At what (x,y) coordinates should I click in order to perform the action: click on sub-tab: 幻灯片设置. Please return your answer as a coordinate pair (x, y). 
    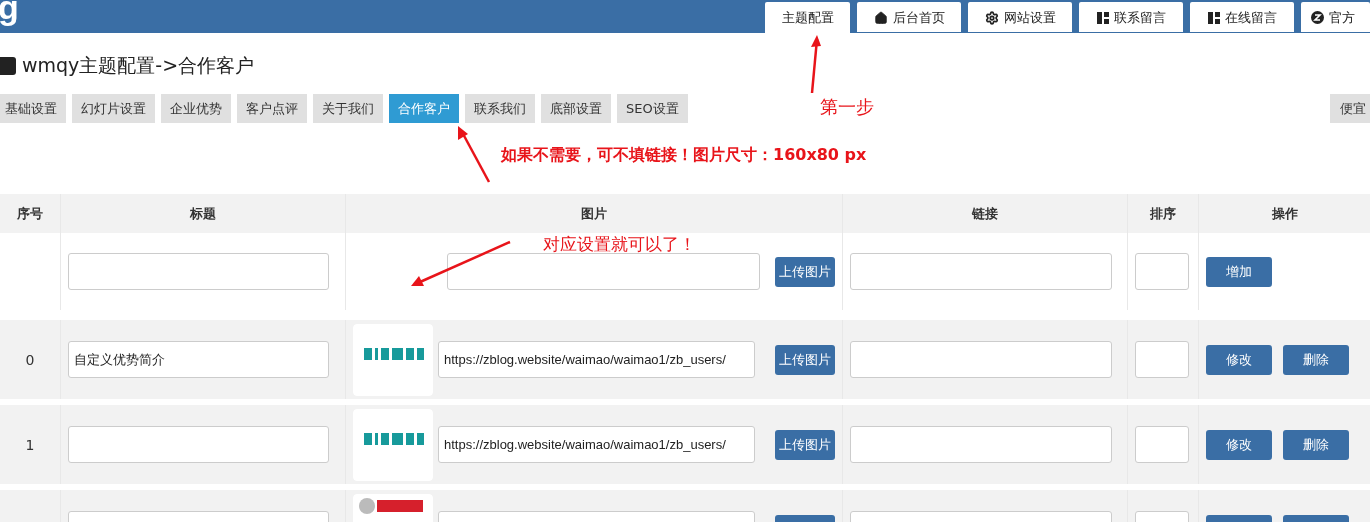
    Looking at the image, I should click on (113, 108).